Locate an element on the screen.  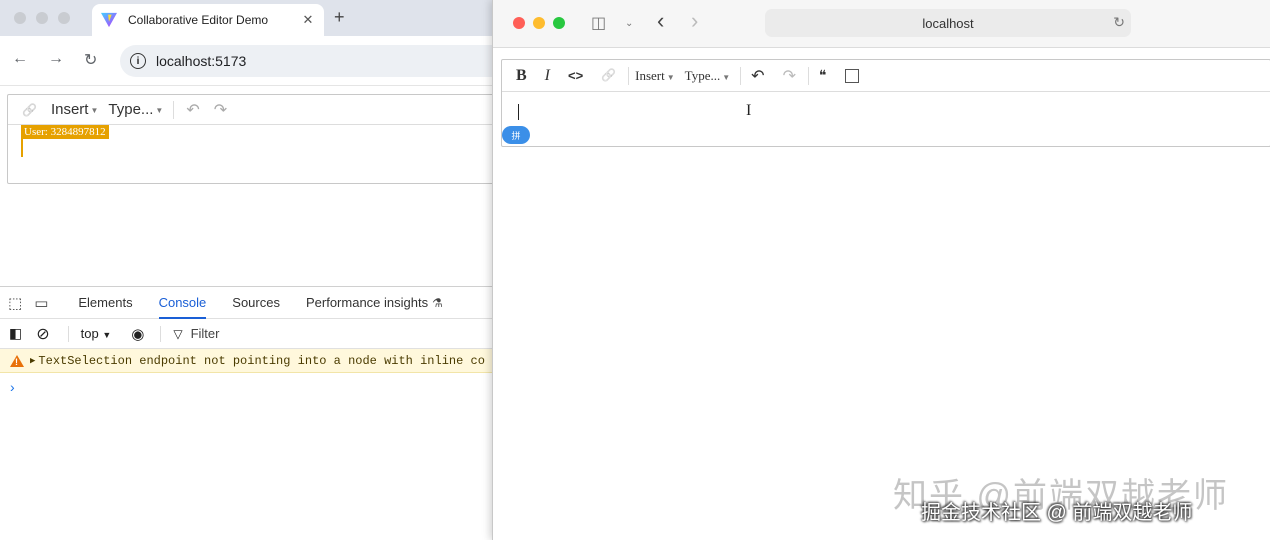
expand-triangle-icon: ▶ is located at coordinates (32, 361).